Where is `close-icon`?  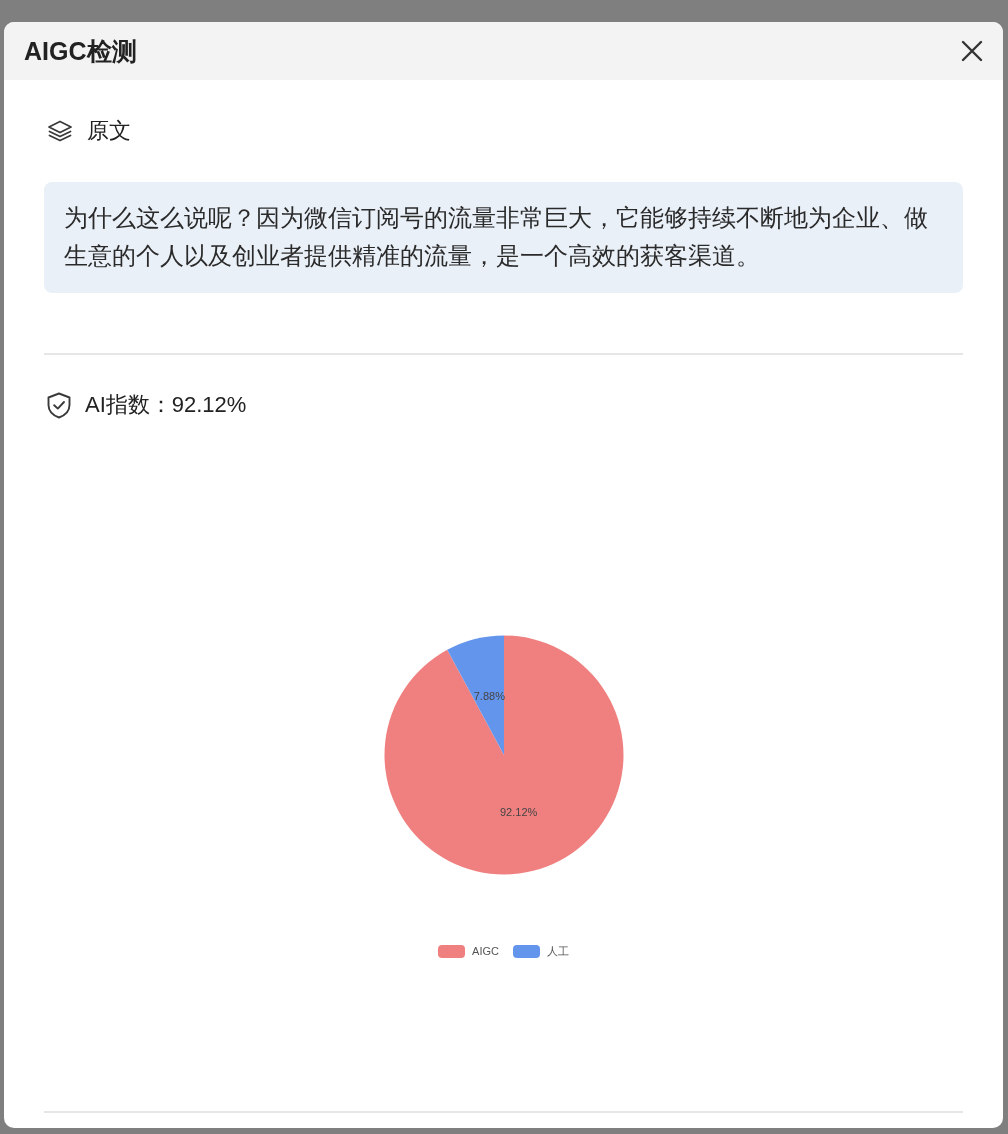
close-icon is located at coordinates (972, 51).